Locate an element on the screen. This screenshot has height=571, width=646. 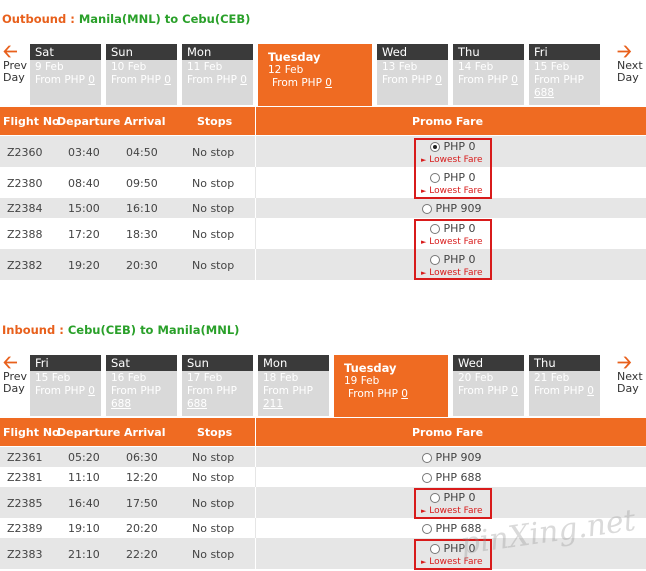
inbound-route: Cebu(CEB) to Manila(MNL) is located at coordinates (153, 330).